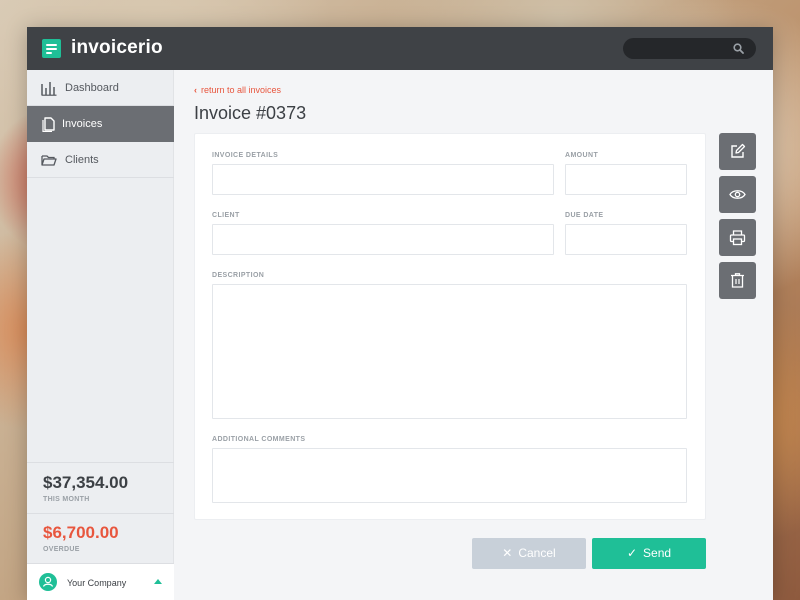 The image size is (800, 600). Describe the element at coordinates (400, 48) in the screenshot. I see `top-bar: invoicerio` at that location.